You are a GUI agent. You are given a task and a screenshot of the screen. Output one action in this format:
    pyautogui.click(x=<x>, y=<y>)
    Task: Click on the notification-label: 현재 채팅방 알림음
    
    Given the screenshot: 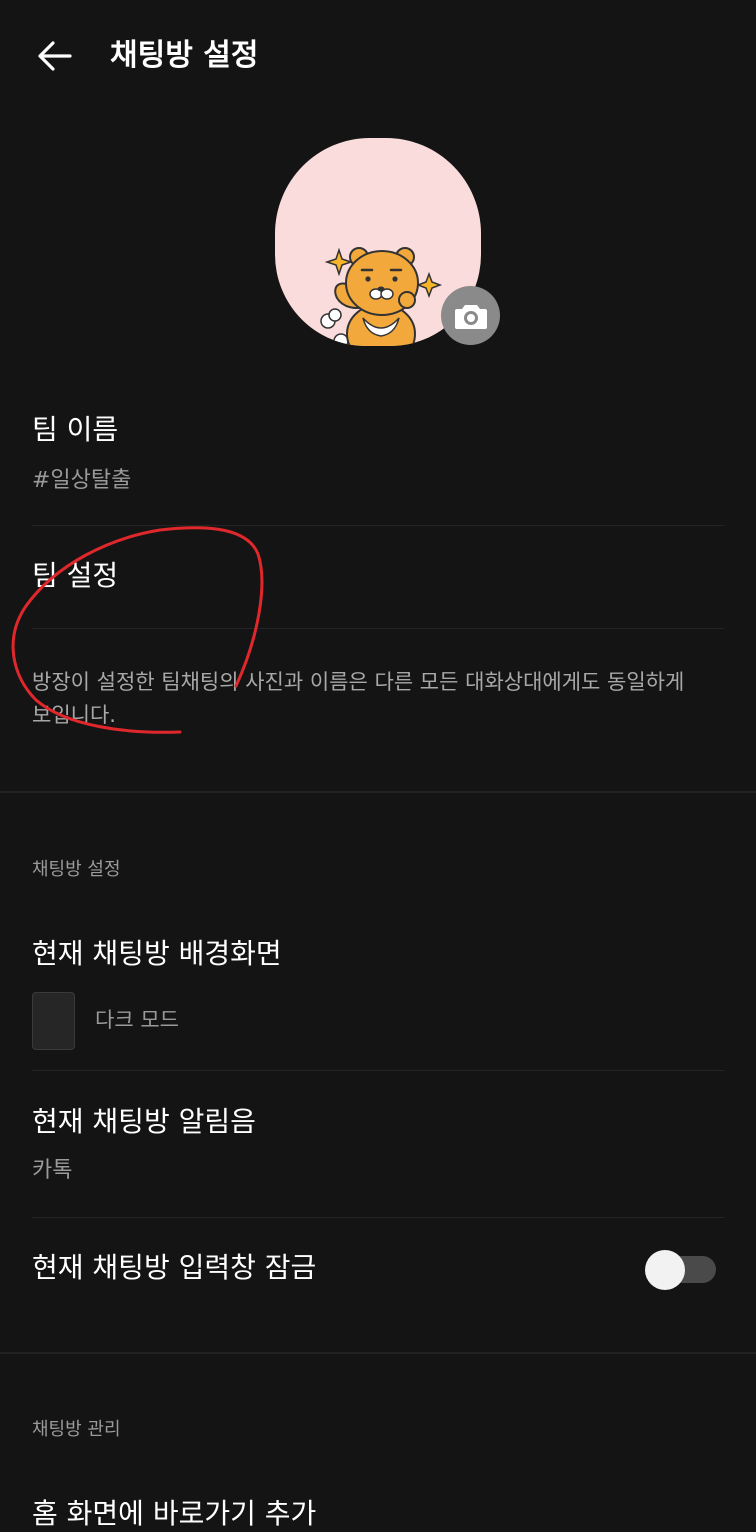 What is the action you would take?
    pyautogui.click(x=144, y=1122)
    